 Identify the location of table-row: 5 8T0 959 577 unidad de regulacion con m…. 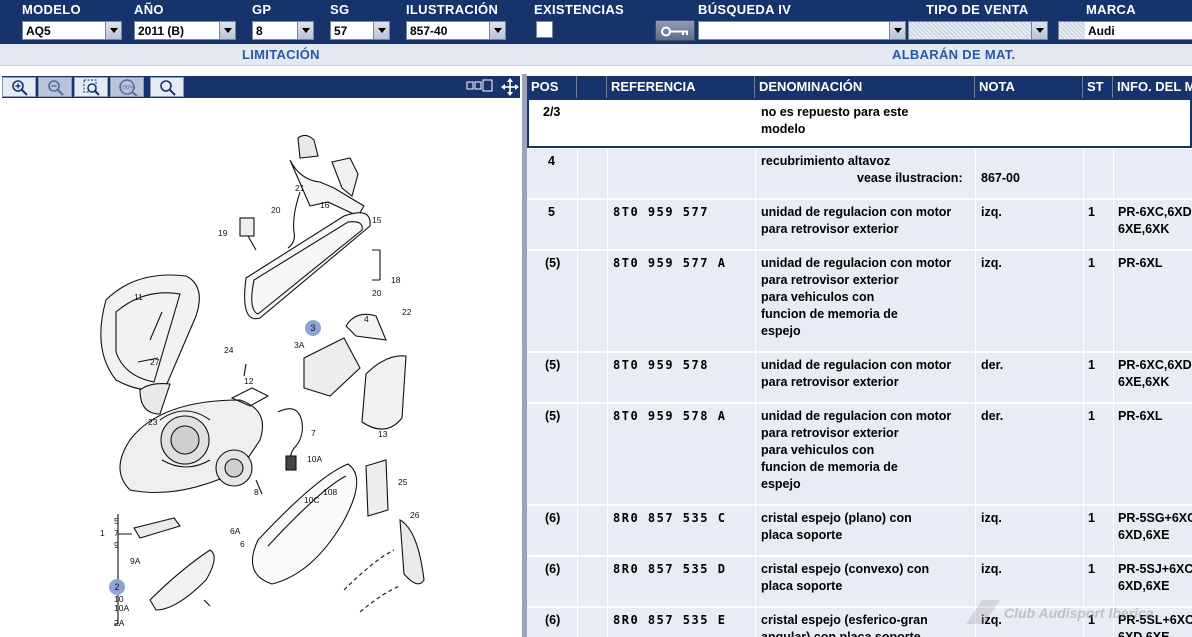
(859, 225).